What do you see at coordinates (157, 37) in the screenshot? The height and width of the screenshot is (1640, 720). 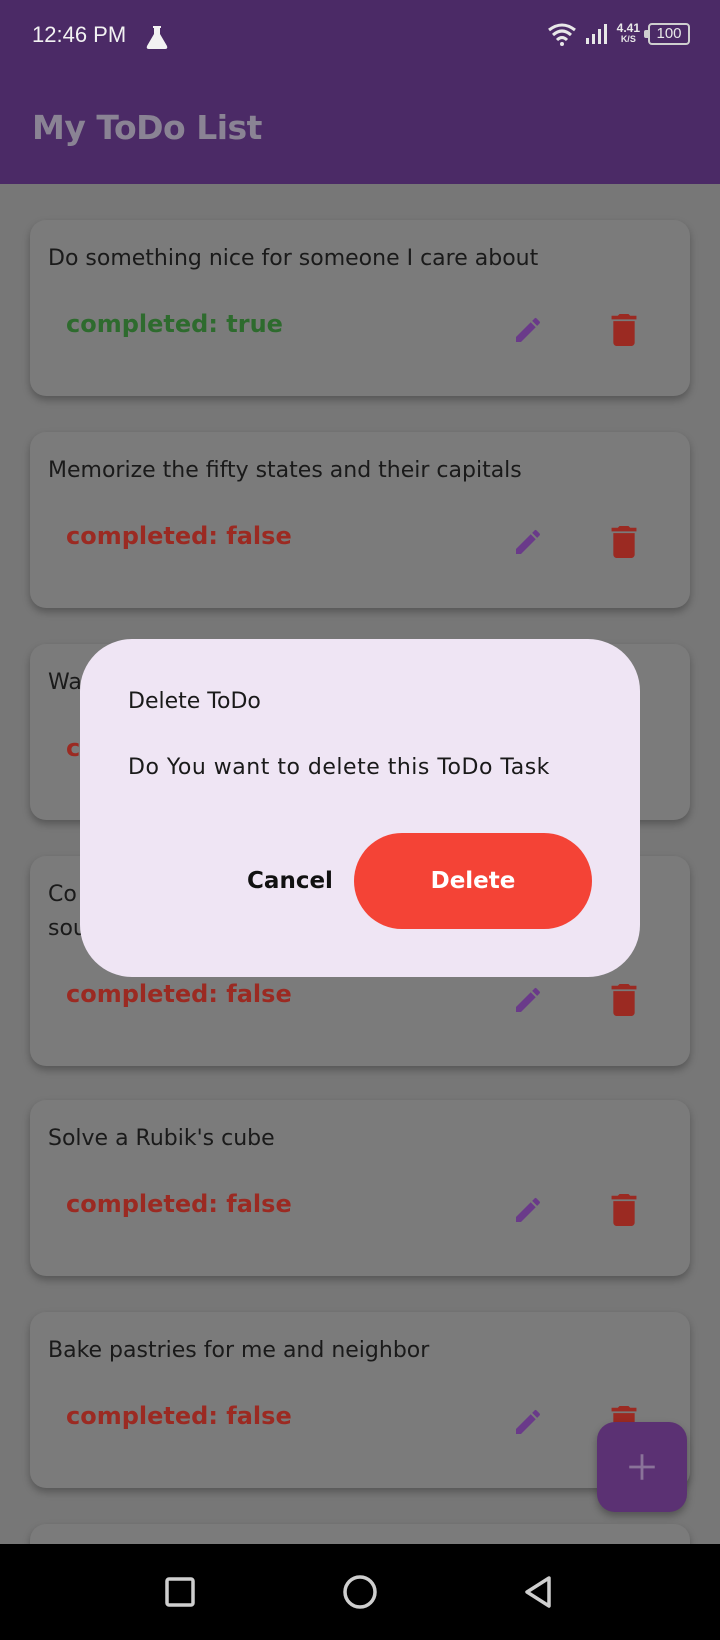 I see `flask-icon` at bounding box center [157, 37].